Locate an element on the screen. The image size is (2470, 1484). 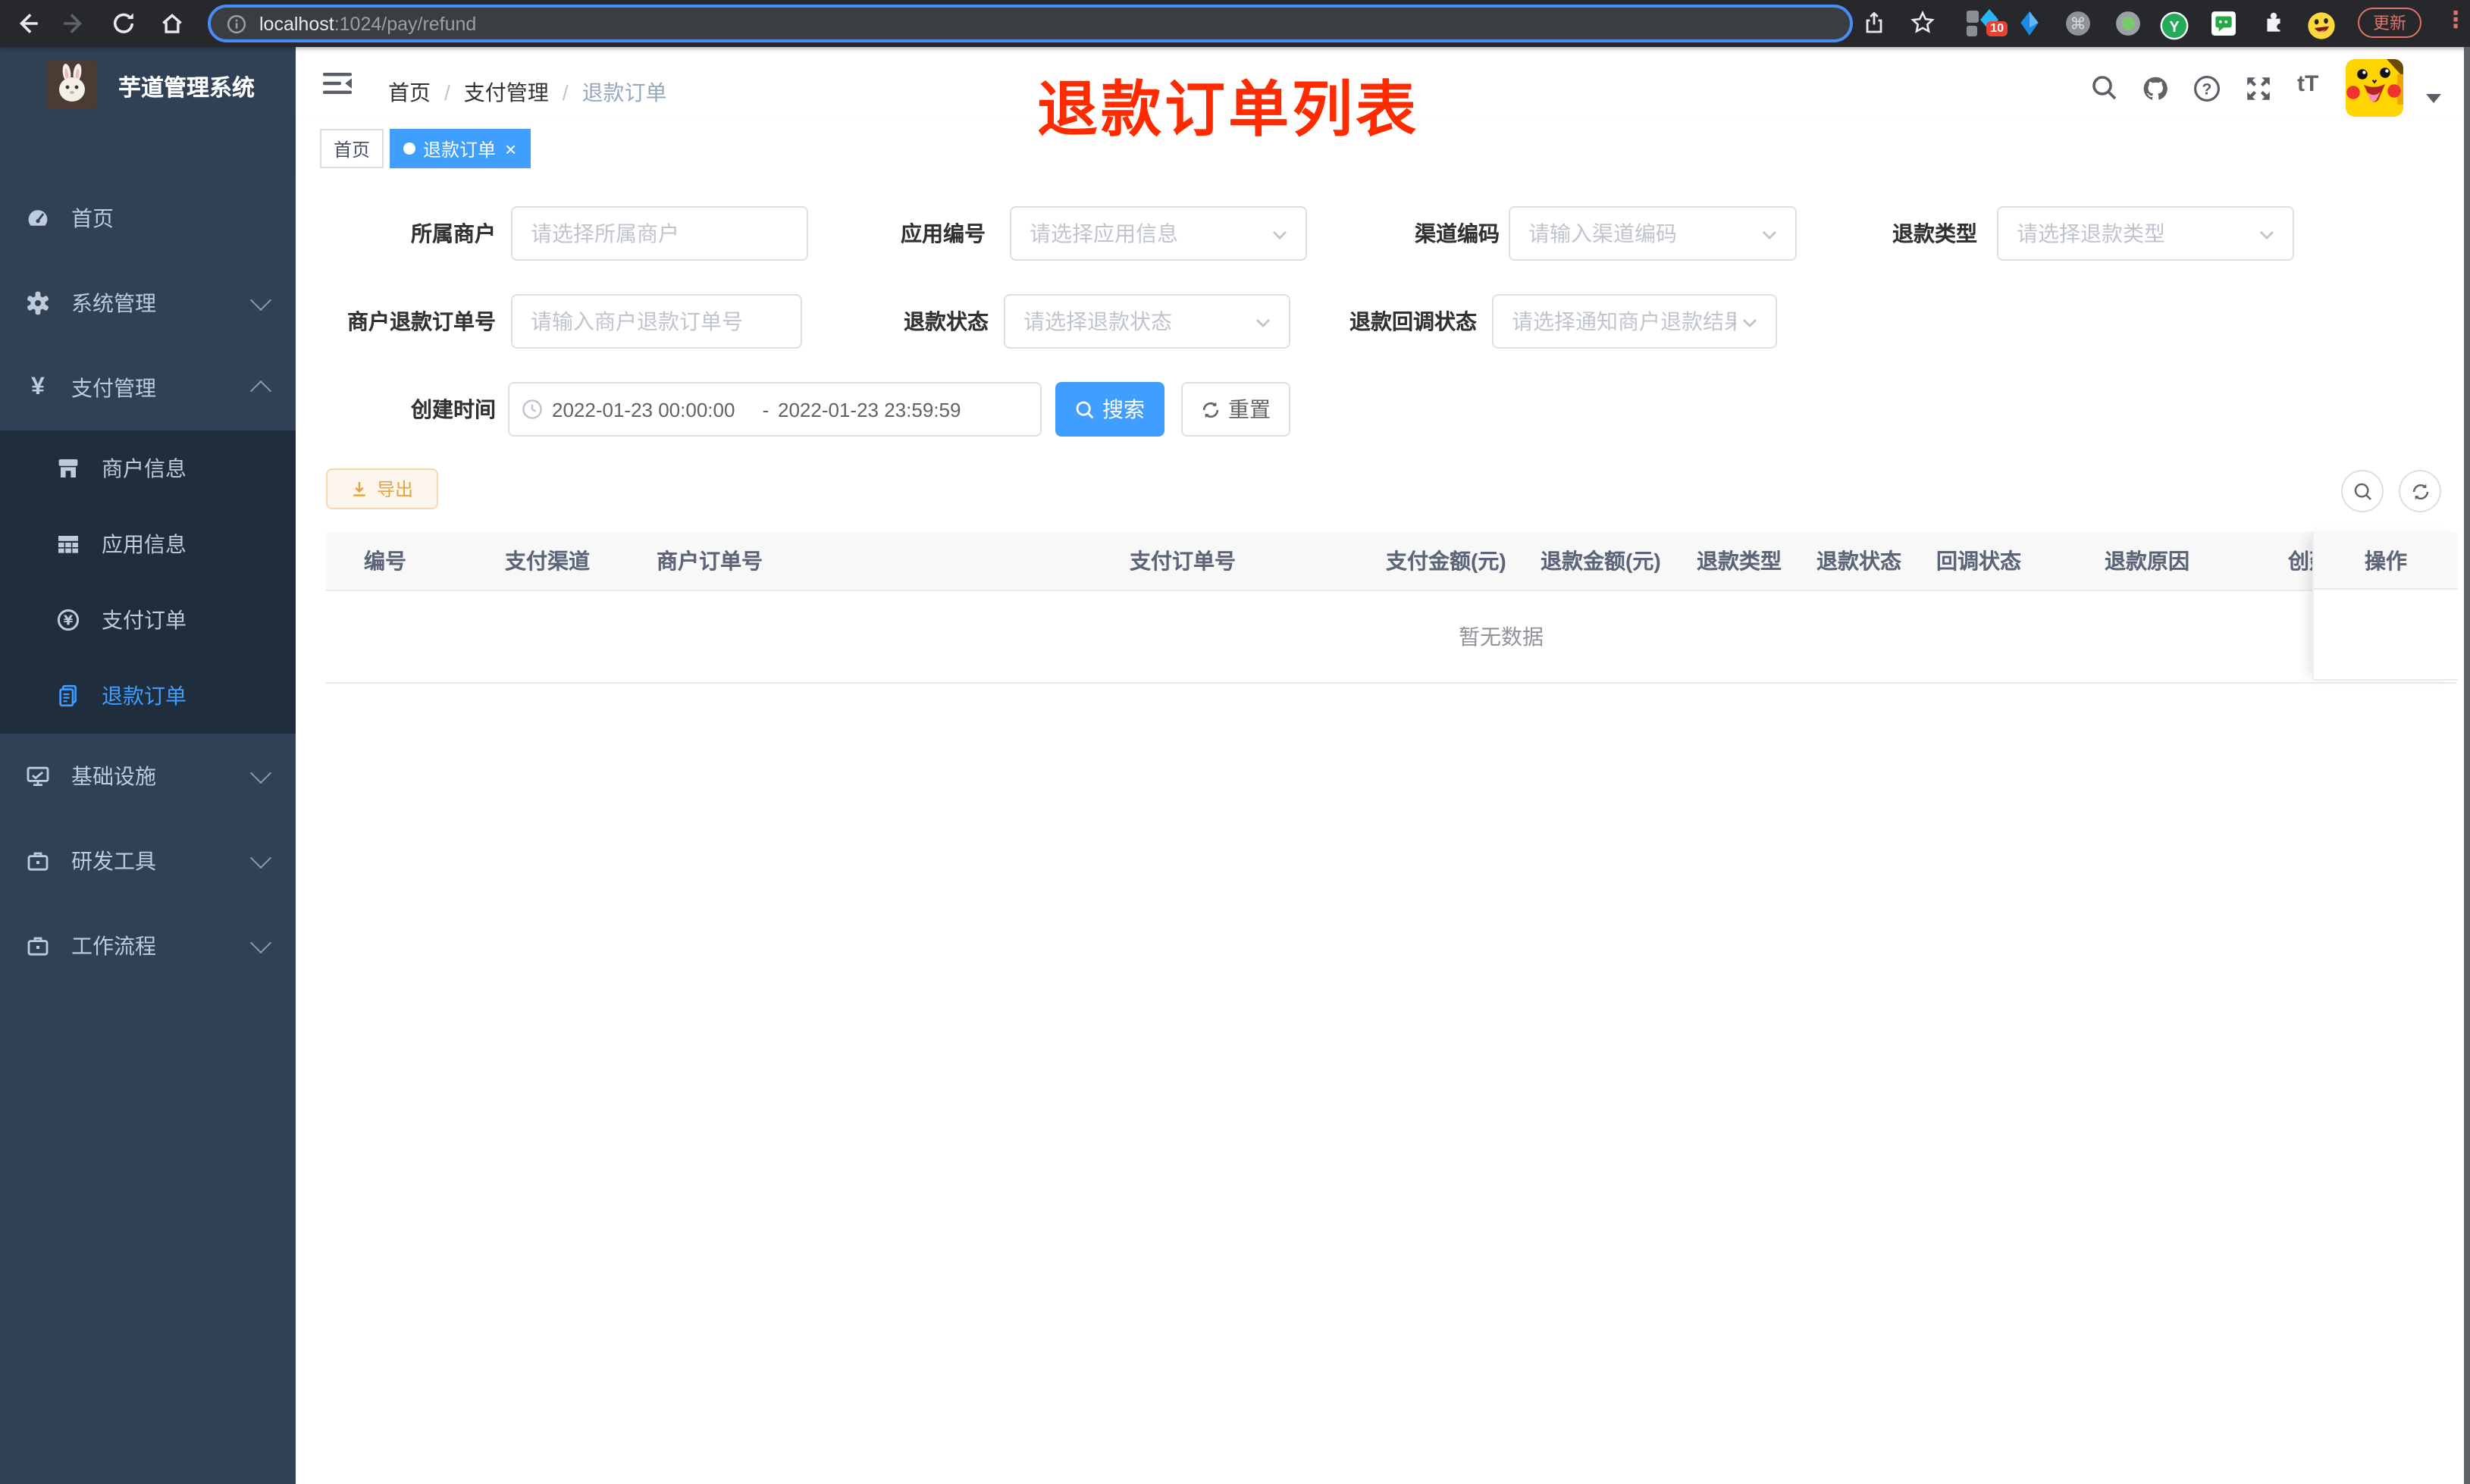
app-select: 请选择应用信息 is located at coordinates (1158, 234).